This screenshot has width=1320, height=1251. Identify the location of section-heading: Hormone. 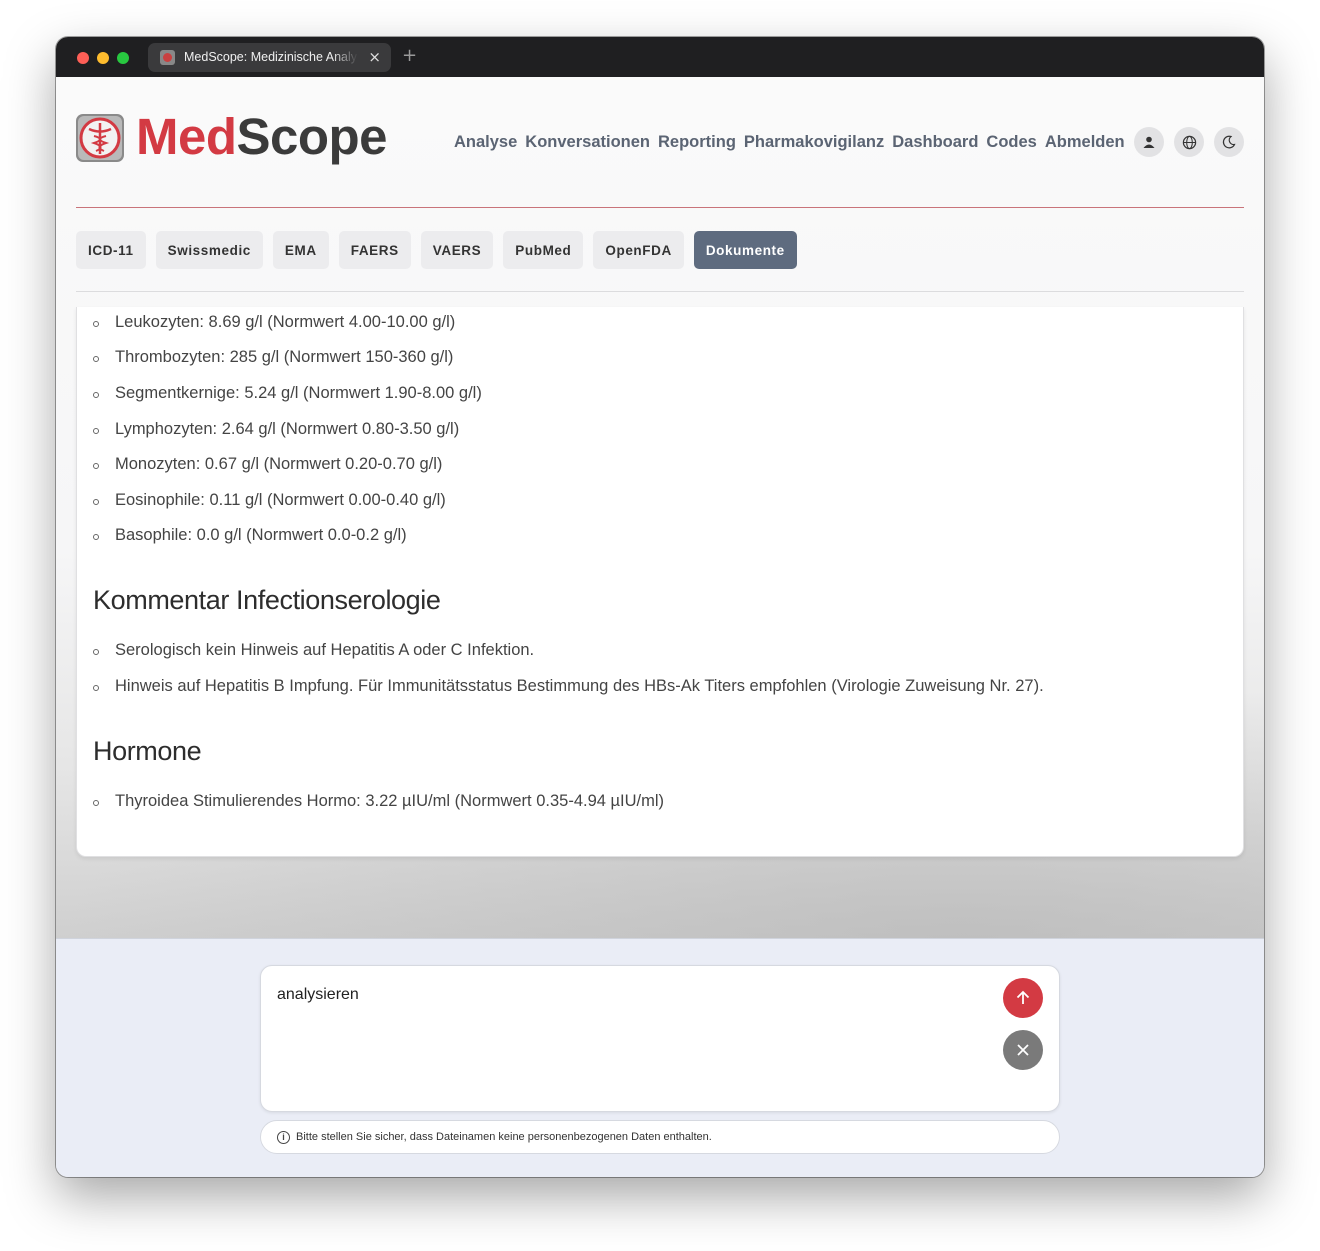
(147, 751).